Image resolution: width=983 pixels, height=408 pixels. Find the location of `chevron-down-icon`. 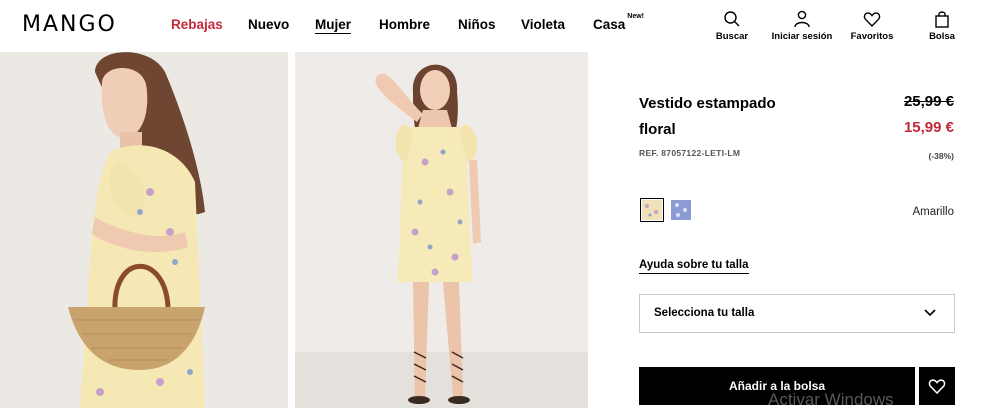

chevron-down-icon is located at coordinates (930, 313).